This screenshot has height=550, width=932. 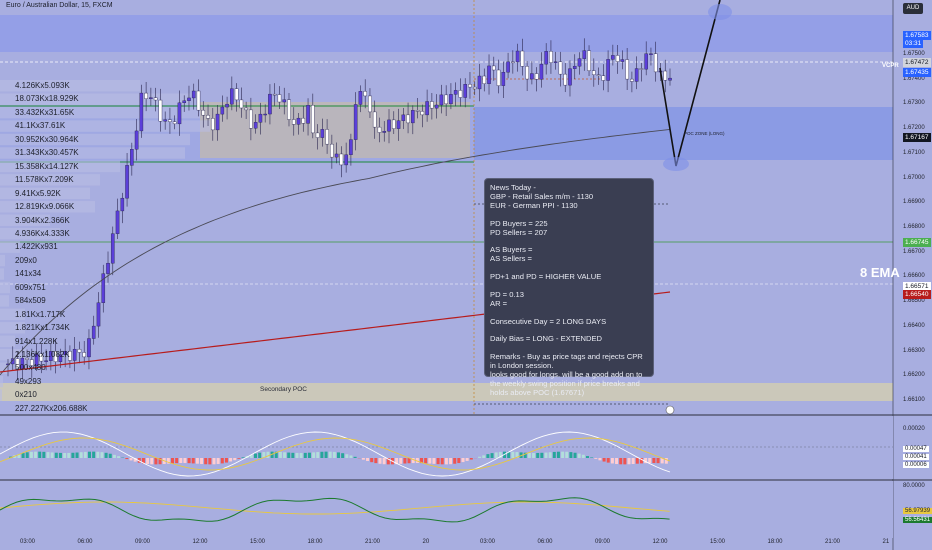 What do you see at coordinates (373, 542) in the screenshot?
I see `time-tick-label: 21:00` at bounding box center [373, 542].